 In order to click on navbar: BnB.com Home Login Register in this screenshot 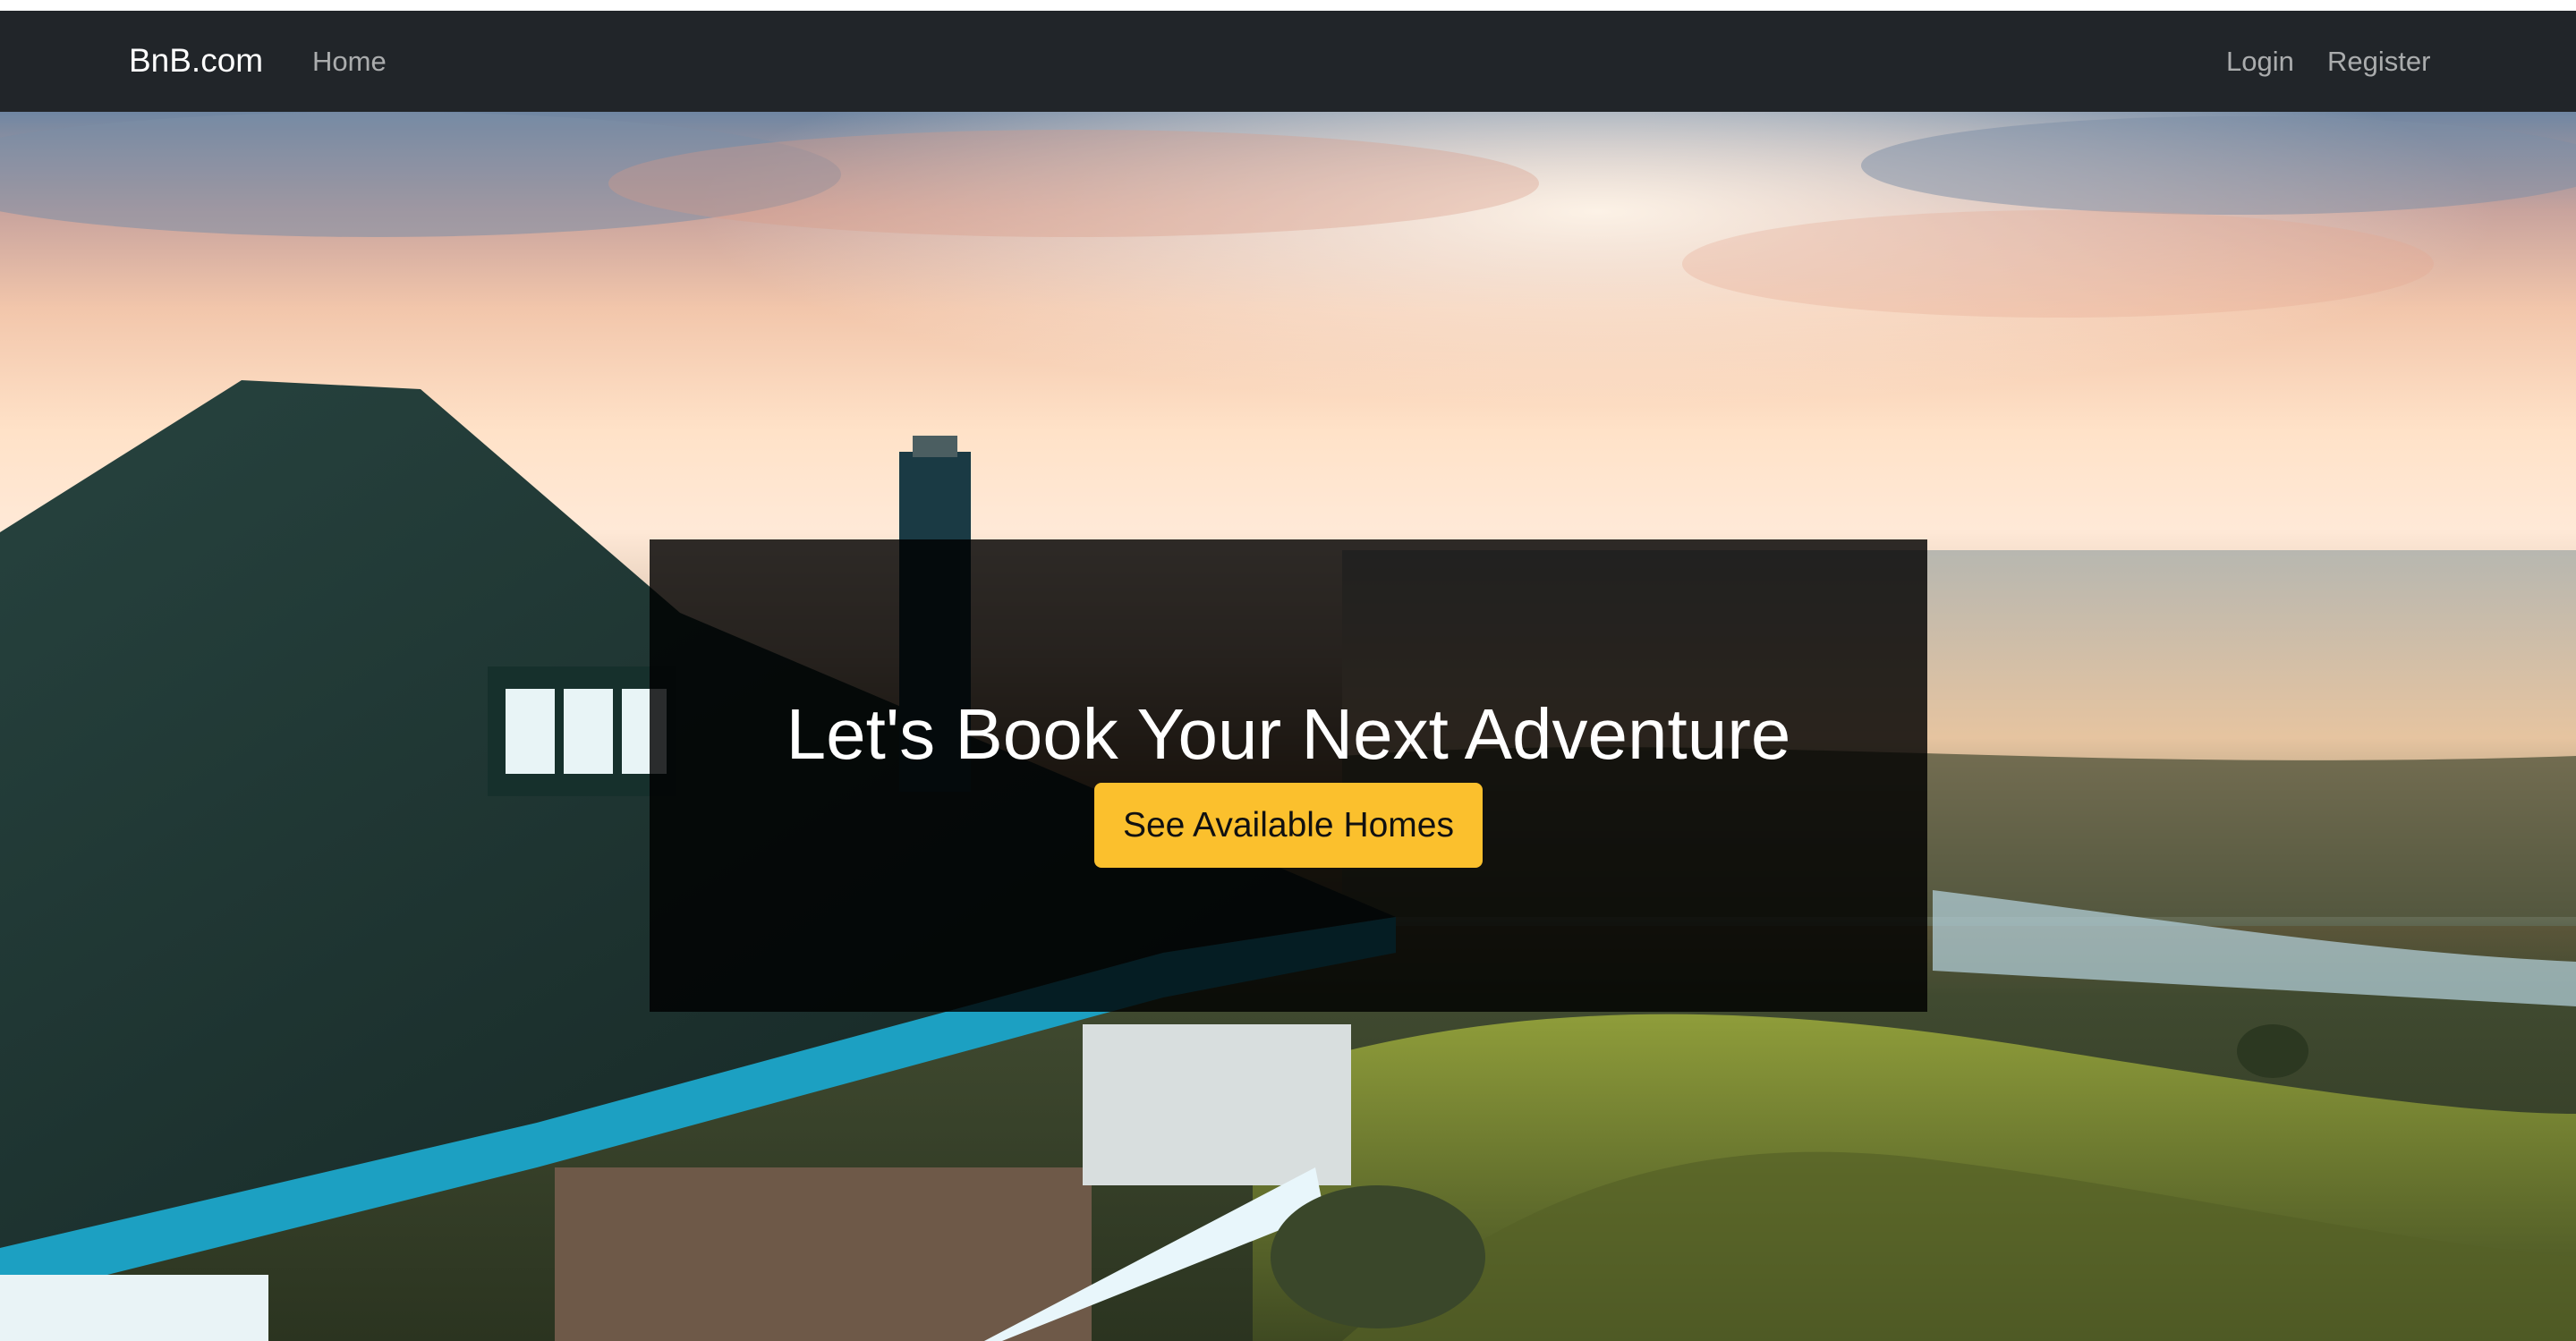, I will do `click(1288, 61)`.